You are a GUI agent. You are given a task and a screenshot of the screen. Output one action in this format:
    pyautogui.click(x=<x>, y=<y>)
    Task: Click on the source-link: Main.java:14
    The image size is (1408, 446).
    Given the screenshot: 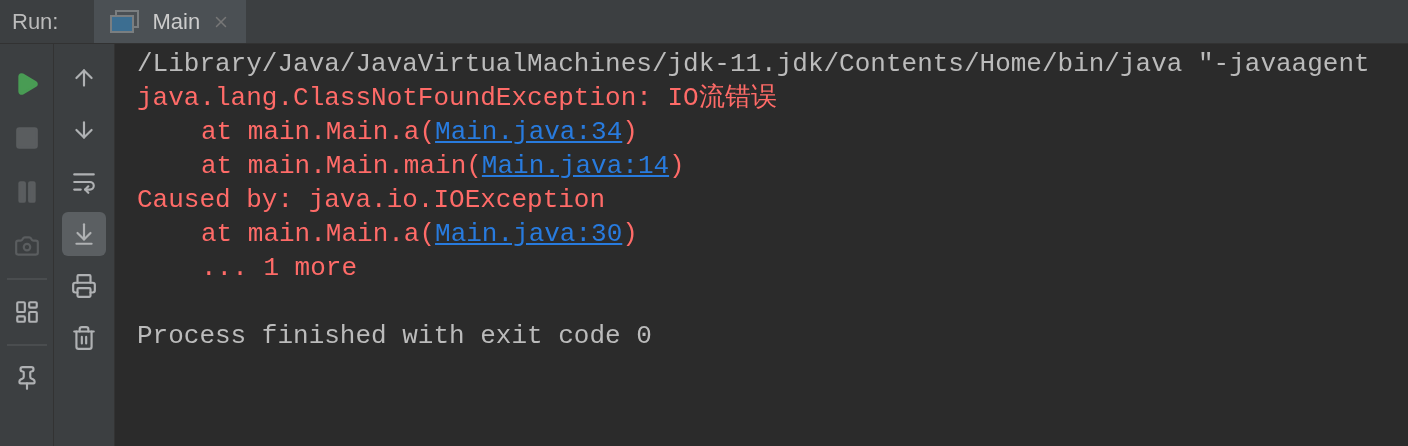 What is the action you would take?
    pyautogui.click(x=575, y=166)
    